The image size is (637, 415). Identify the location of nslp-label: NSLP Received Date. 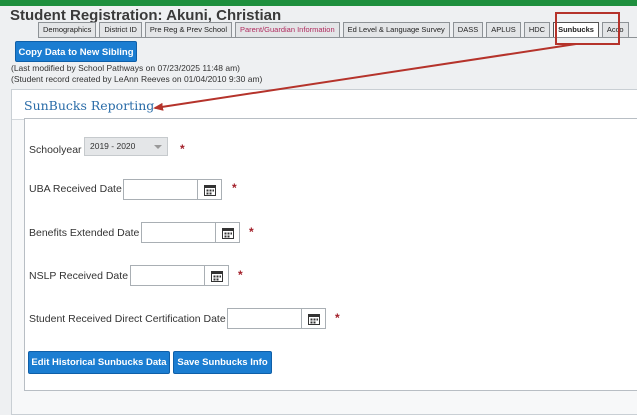
(79, 276).